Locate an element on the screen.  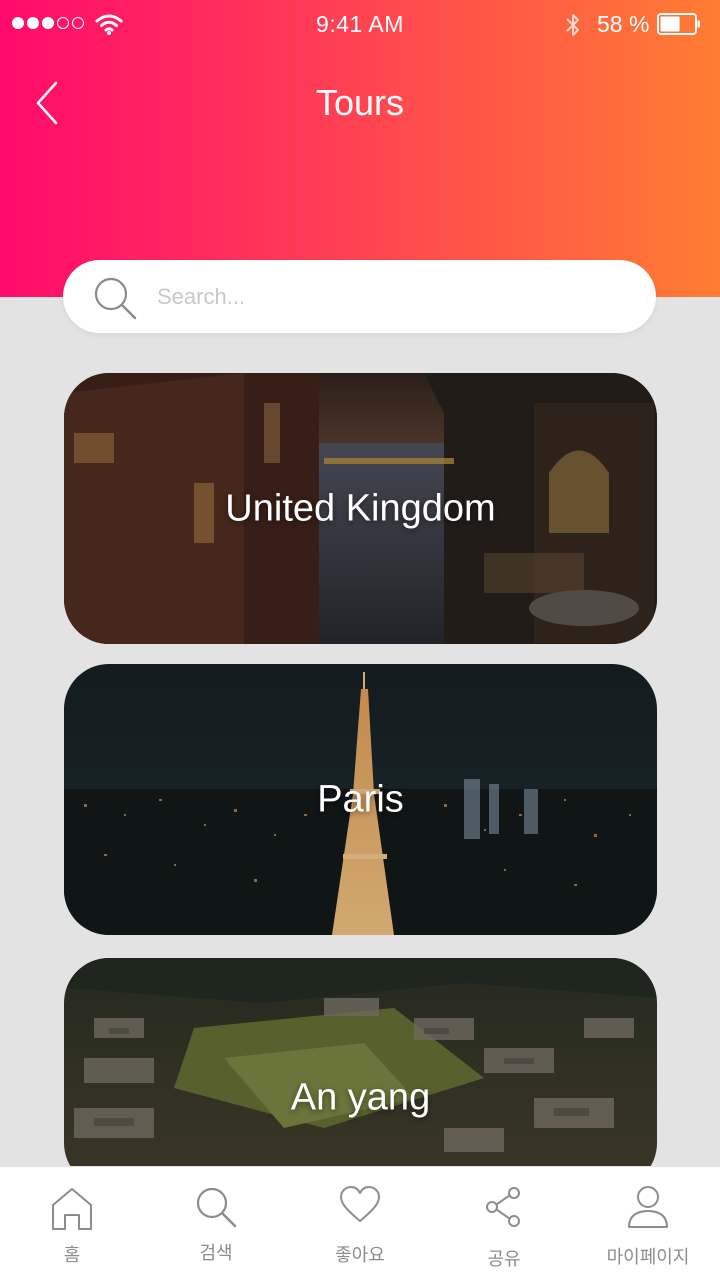
status-bar: 9:41 AM 58 % is located at coordinates (360, 25).